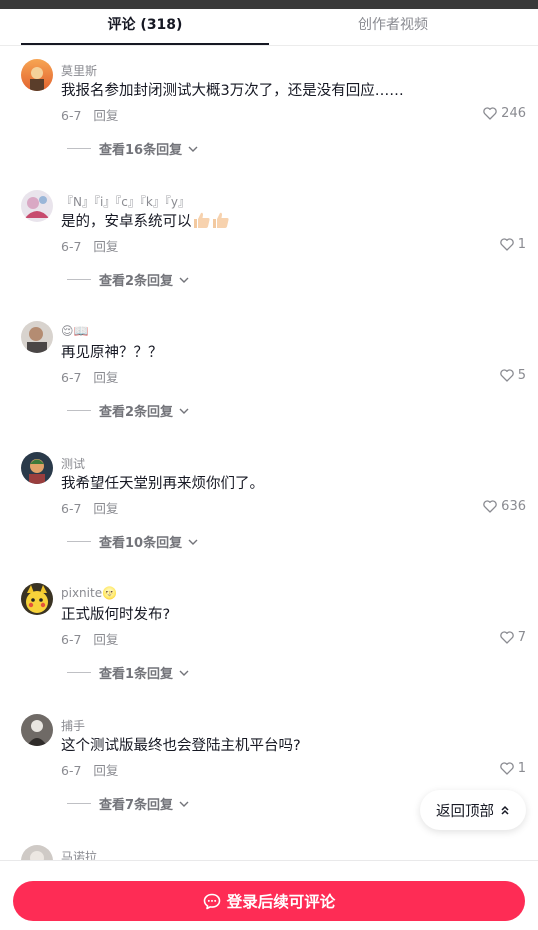 This screenshot has height=930, width=538. Describe the element at coordinates (269, 517) in the screenshot. I see `comment-item: 测试 我希望任天堂别再来烦你们了。 6-7 回复 636 查看10条回复` at that location.